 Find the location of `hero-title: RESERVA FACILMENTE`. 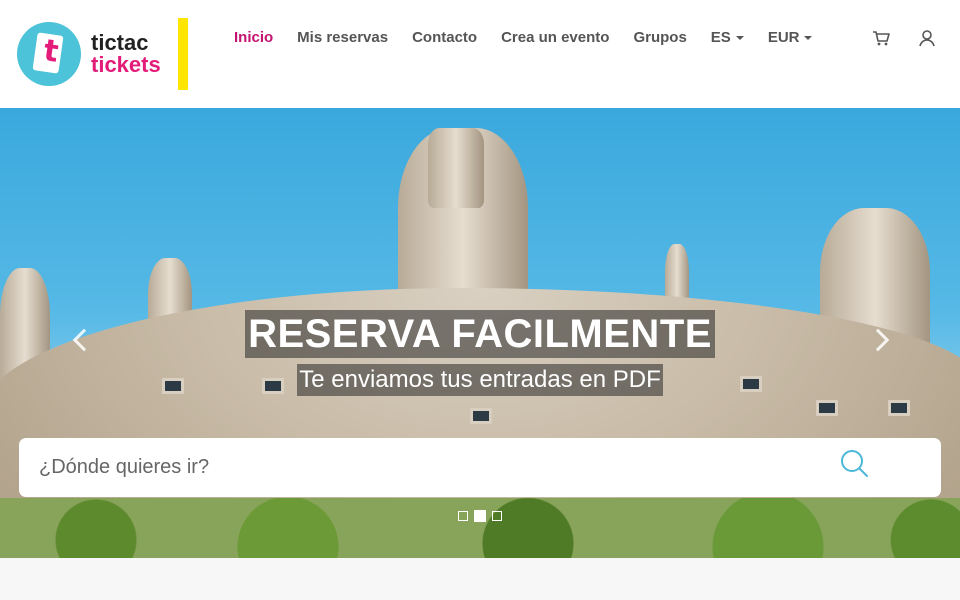

hero-title: RESERVA FACILMENTE is located at coordinates (480, 334).